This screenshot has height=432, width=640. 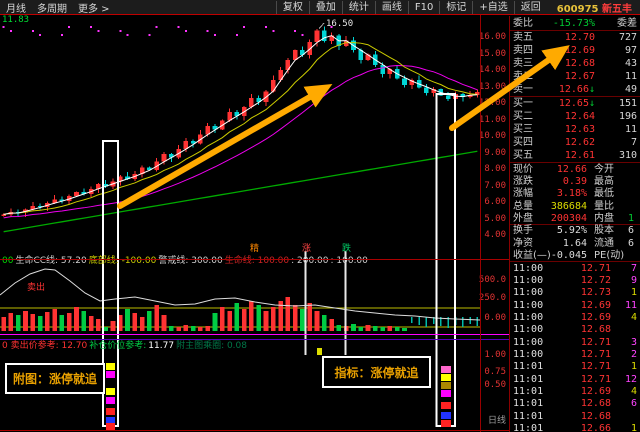 What do you see at coordinates (530, 7) in the screenshot?
I see `toolbar-button-7: 返回` at bounding box center [530, 7].